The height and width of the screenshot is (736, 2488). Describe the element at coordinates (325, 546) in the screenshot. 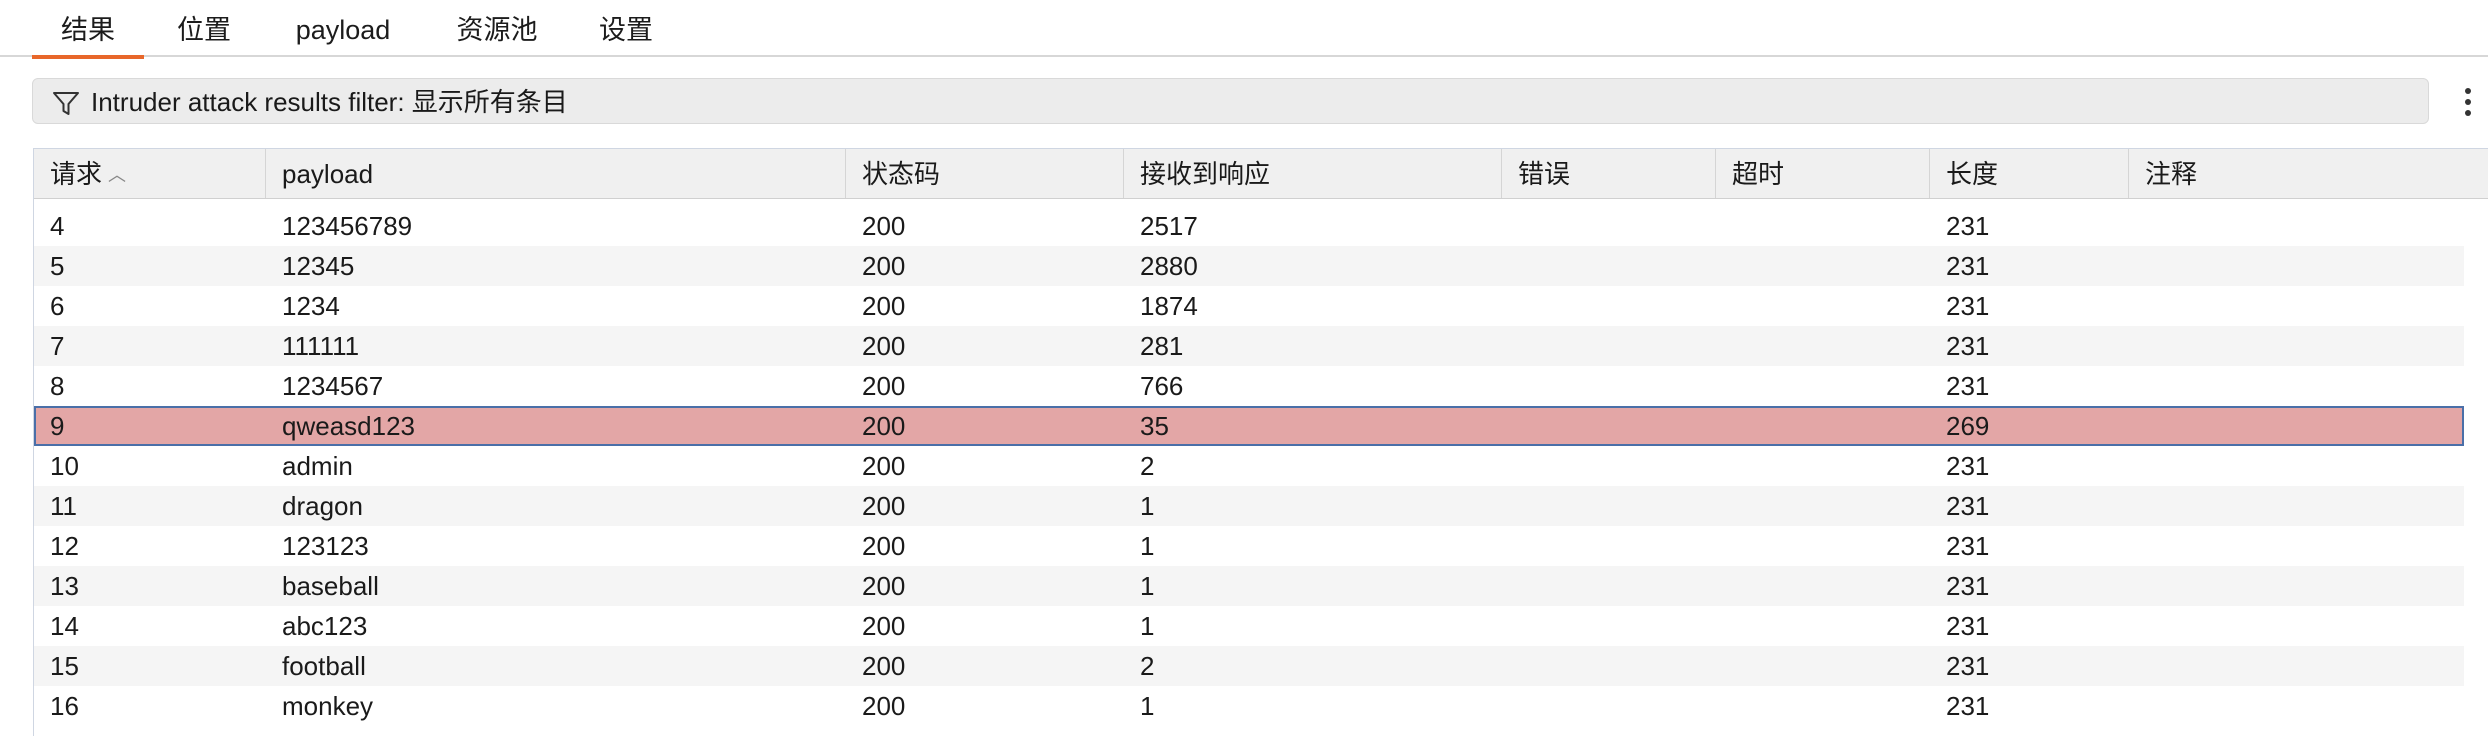

I see `payload-cell: 123123` at that location.